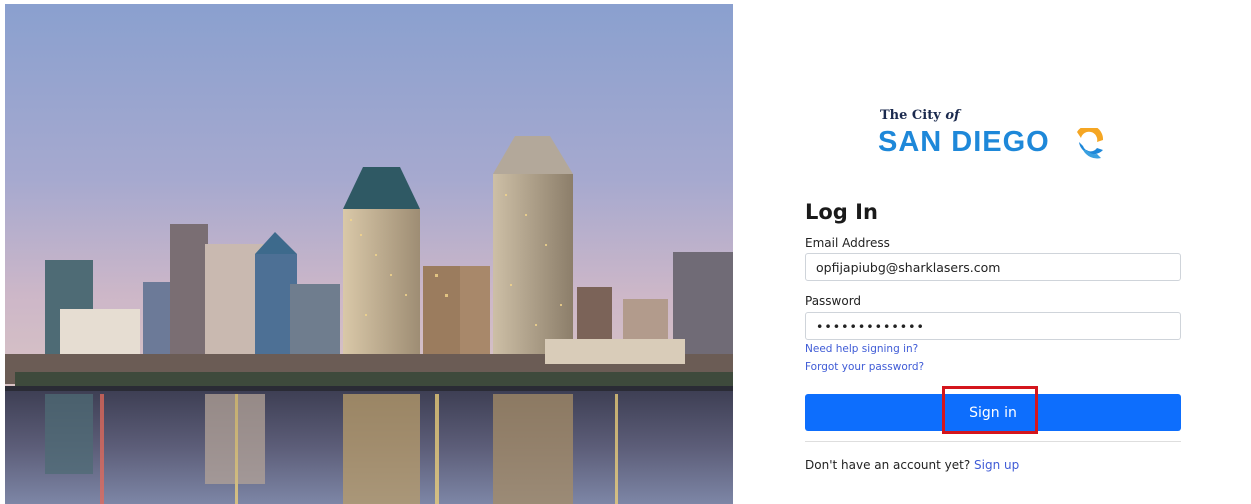  I want to click on sign-in-button: Sign in, so click(993, 412).